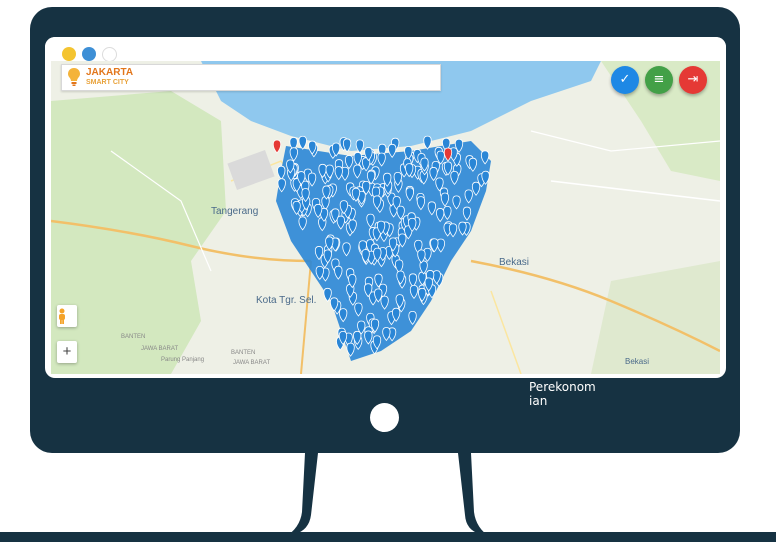 This screenshot has width=776, height=542. I want to click on power-button, so click(384, 417).